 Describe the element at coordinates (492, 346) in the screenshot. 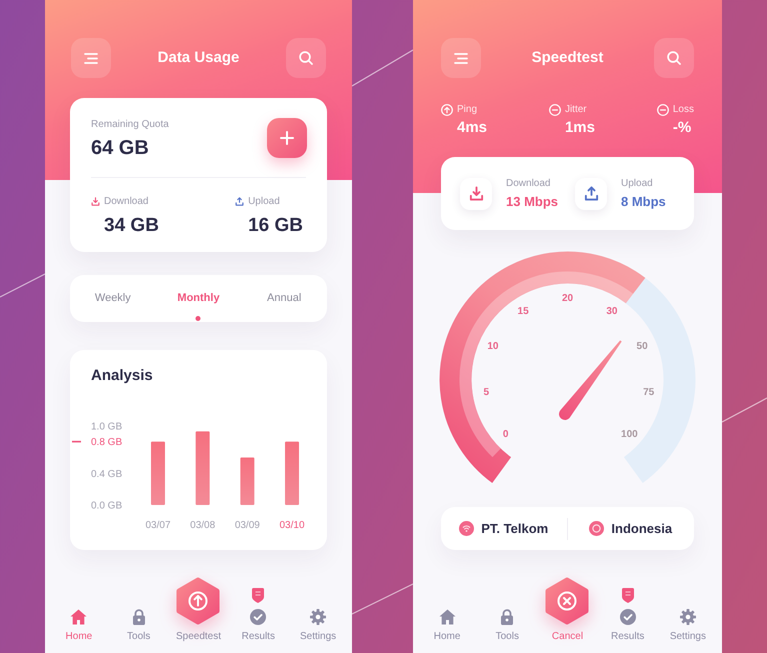

I see `gauge-scale-label: 10` at that location.